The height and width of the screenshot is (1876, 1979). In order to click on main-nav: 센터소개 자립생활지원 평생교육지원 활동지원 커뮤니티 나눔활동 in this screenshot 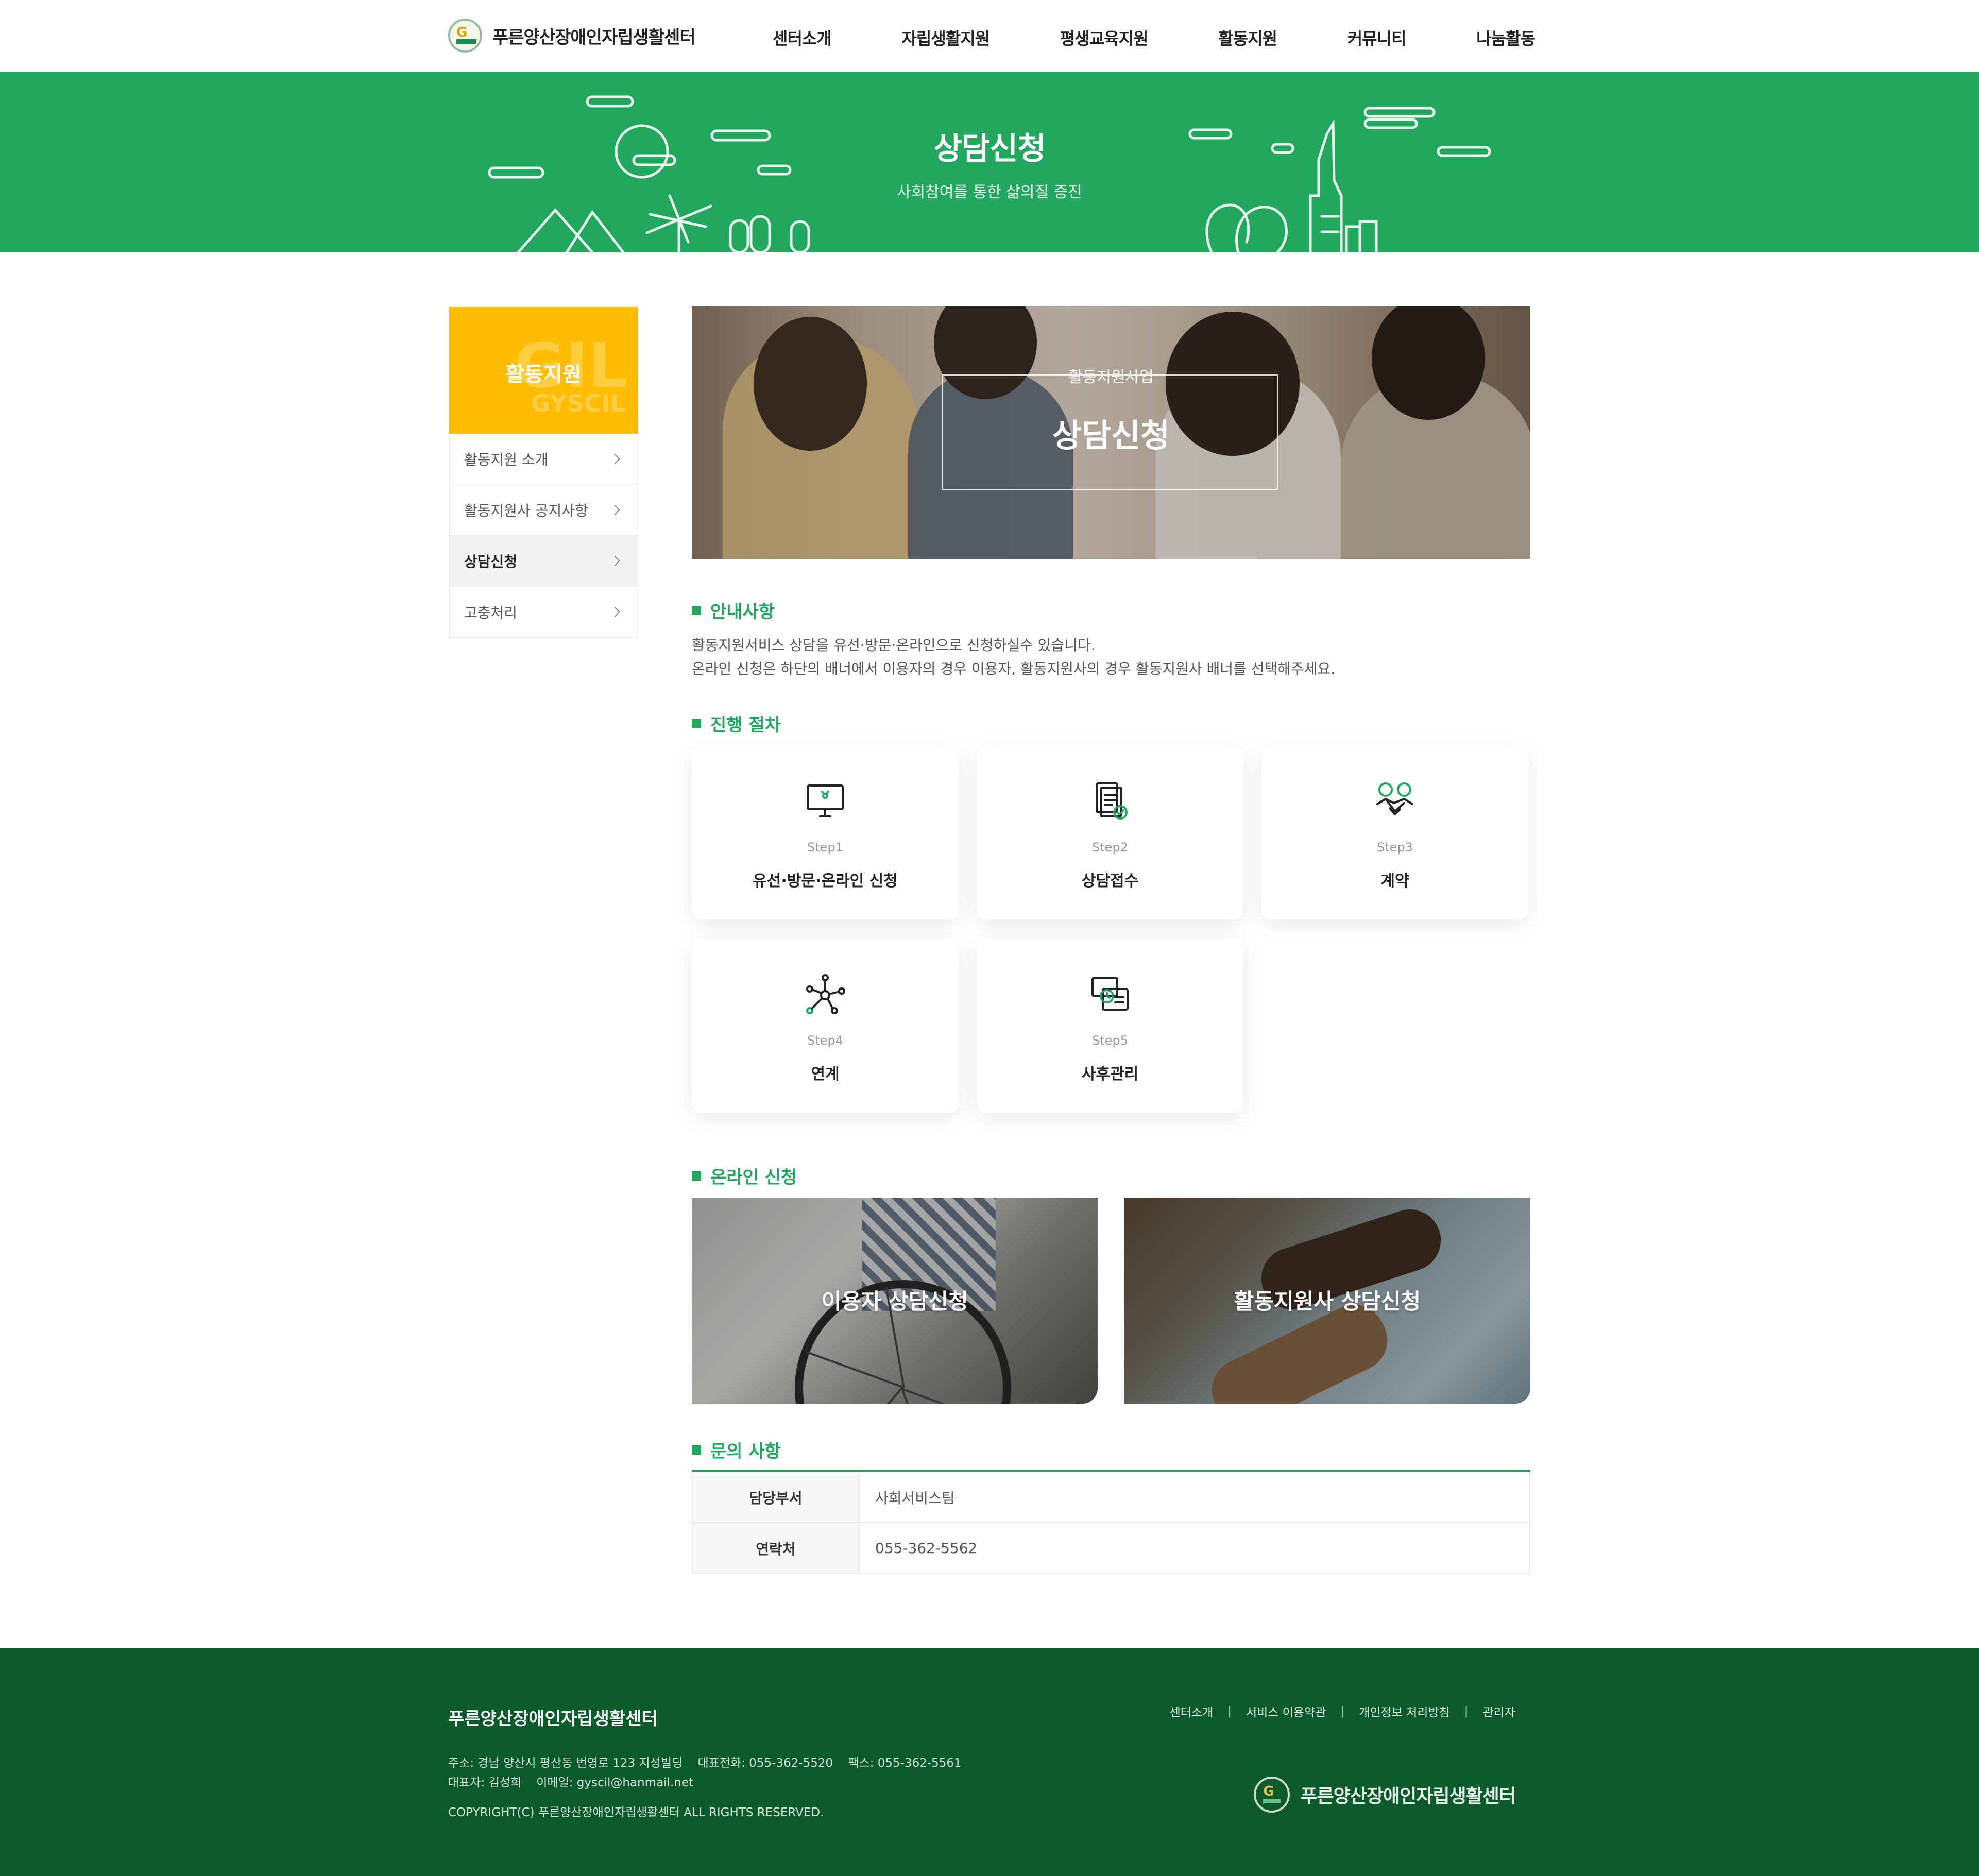, I will do `click(1154, 37)`.